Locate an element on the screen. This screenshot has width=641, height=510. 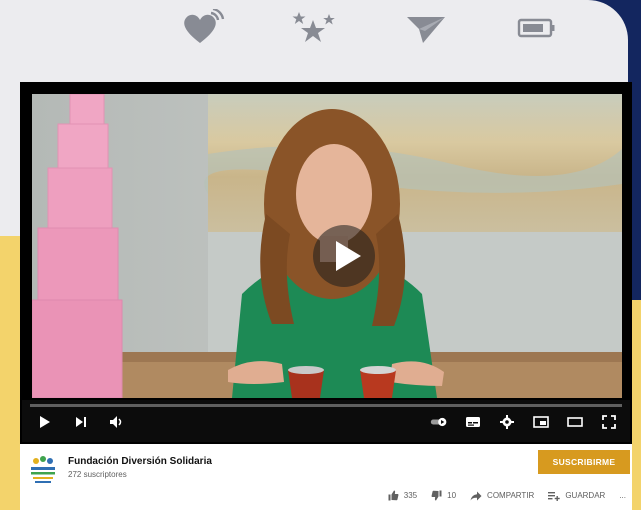
miniplayer-icon is located at coordinates (541, 422).